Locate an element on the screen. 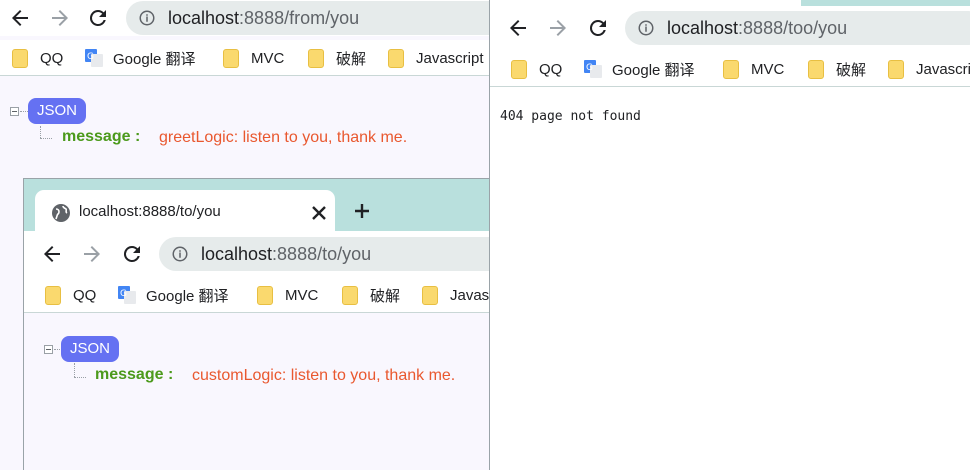 The height and width of the screenshot is (470, 970). toolbar: localhost:8888/too/you is located at coordinates (730, 28).